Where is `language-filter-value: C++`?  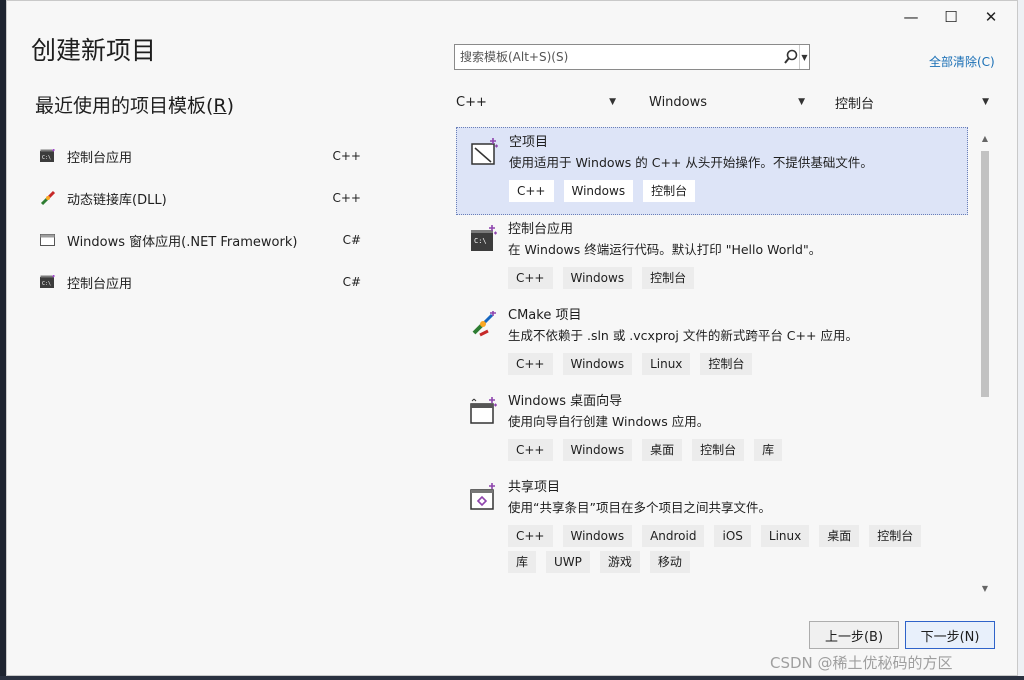 language-filter-value: C++ is located at coordinates (471, 102).